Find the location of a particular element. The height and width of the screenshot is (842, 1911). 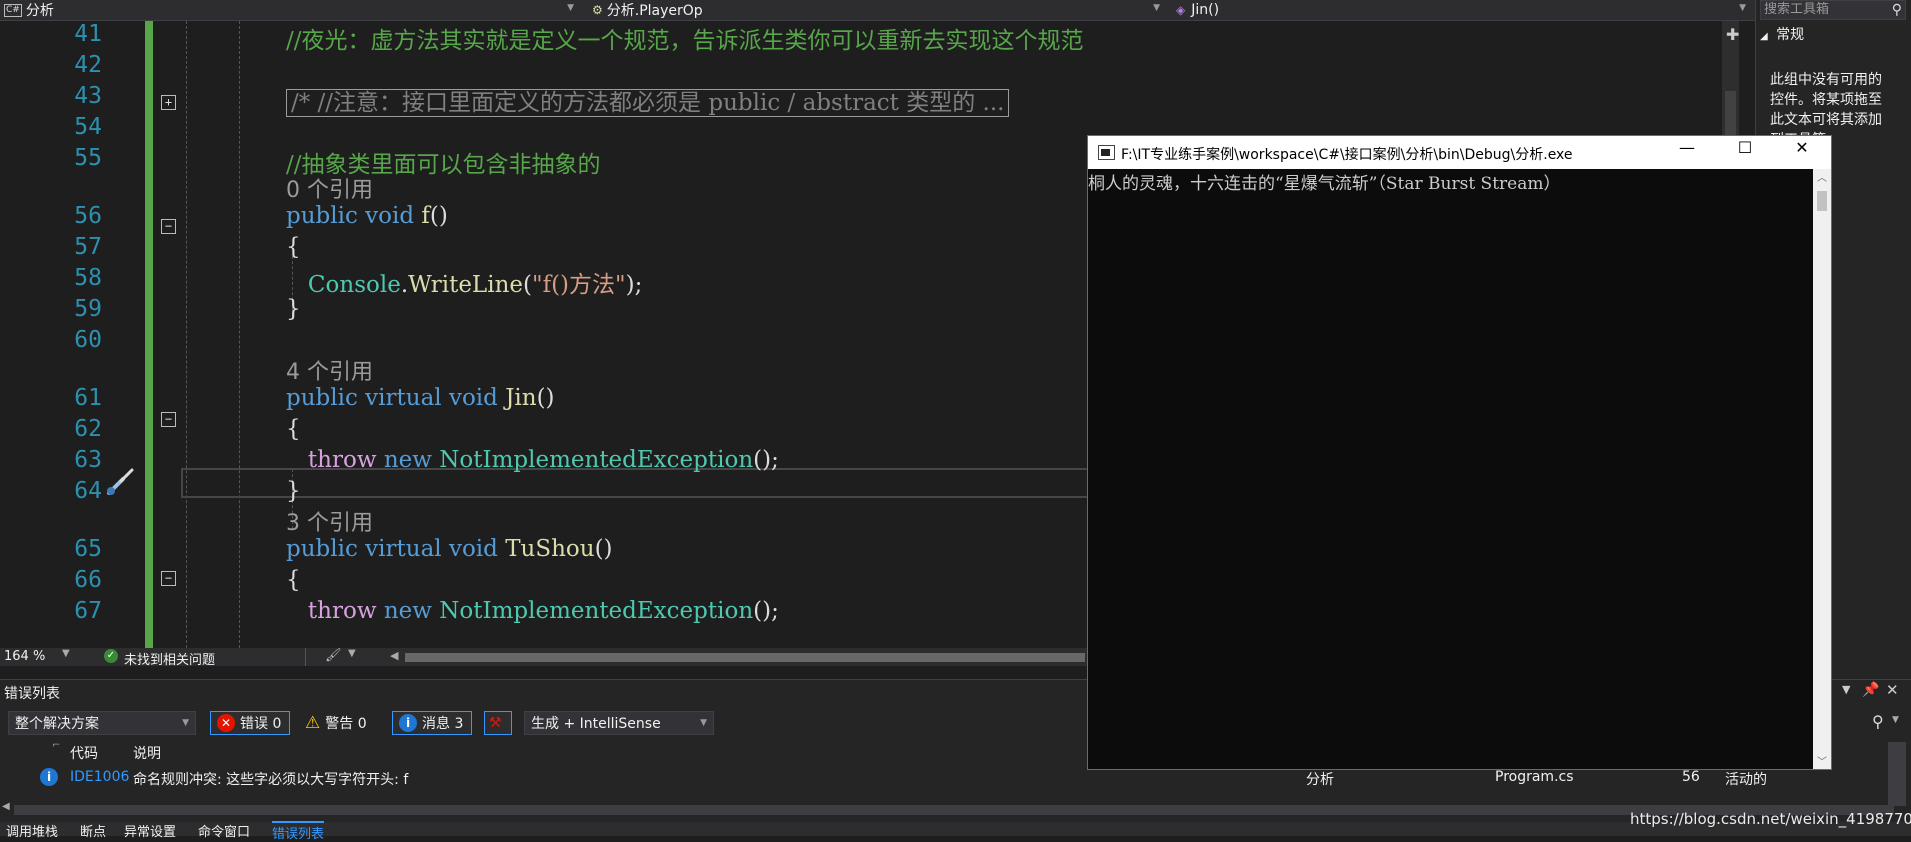

scroll-up-icon: ︿ is located at coordinates (1822, 176).